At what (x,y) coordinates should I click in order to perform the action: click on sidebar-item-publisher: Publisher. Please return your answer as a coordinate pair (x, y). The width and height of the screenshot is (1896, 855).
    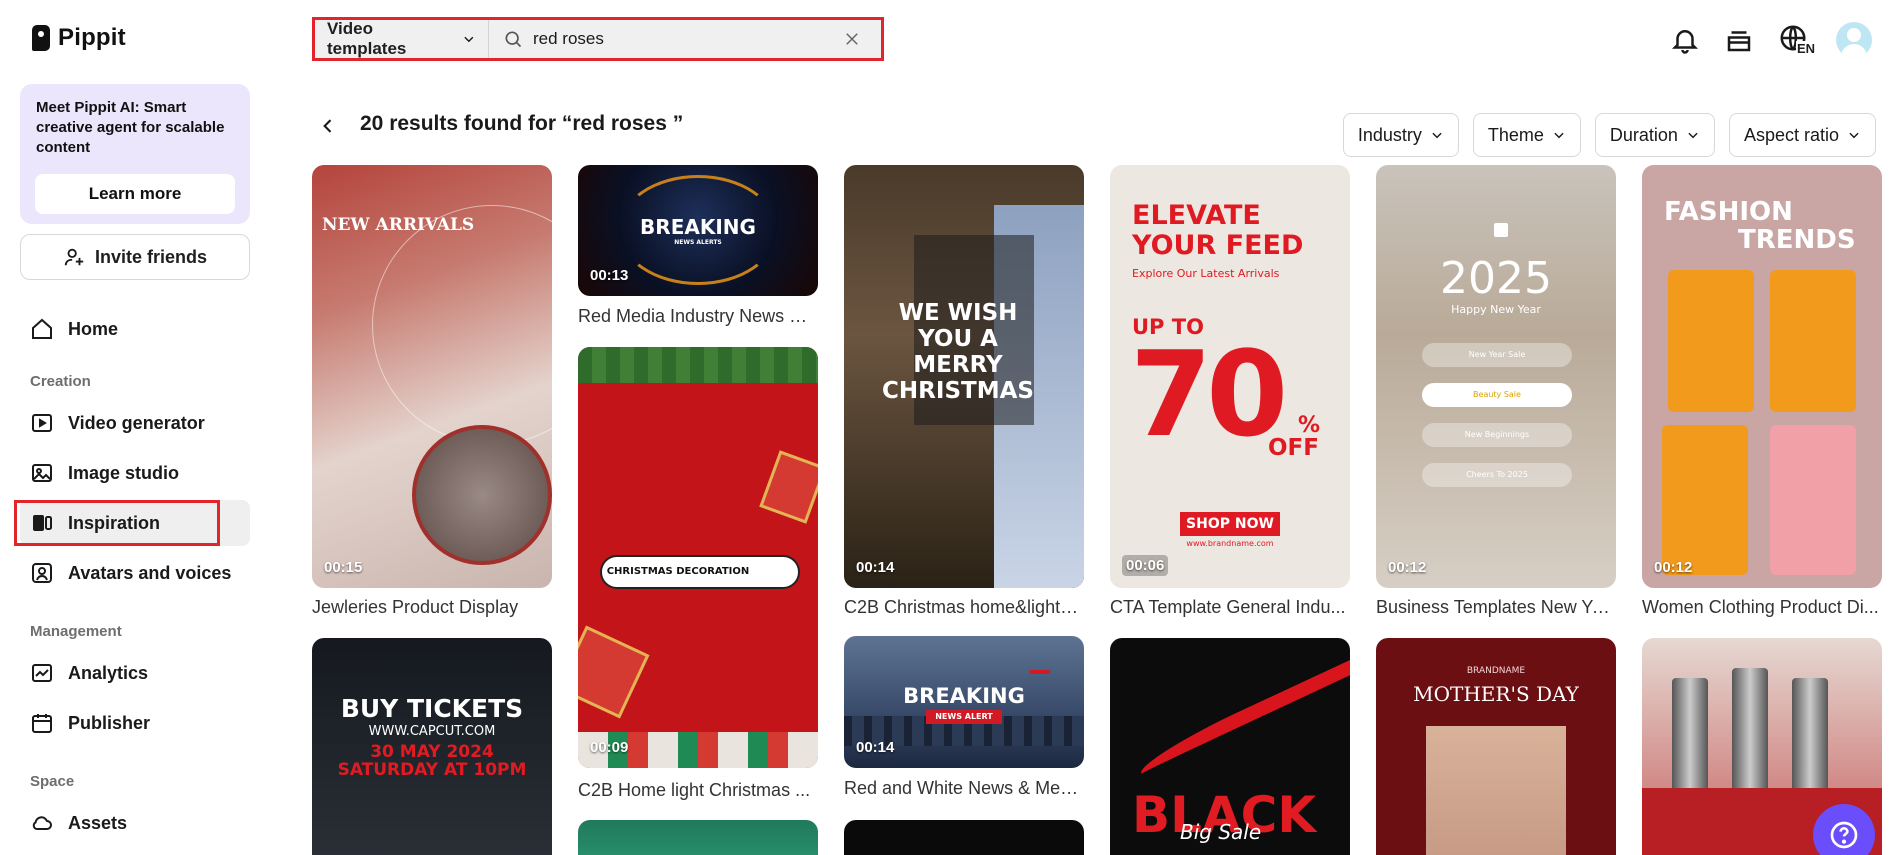
    Looking at the image, I should click on (135, 723).